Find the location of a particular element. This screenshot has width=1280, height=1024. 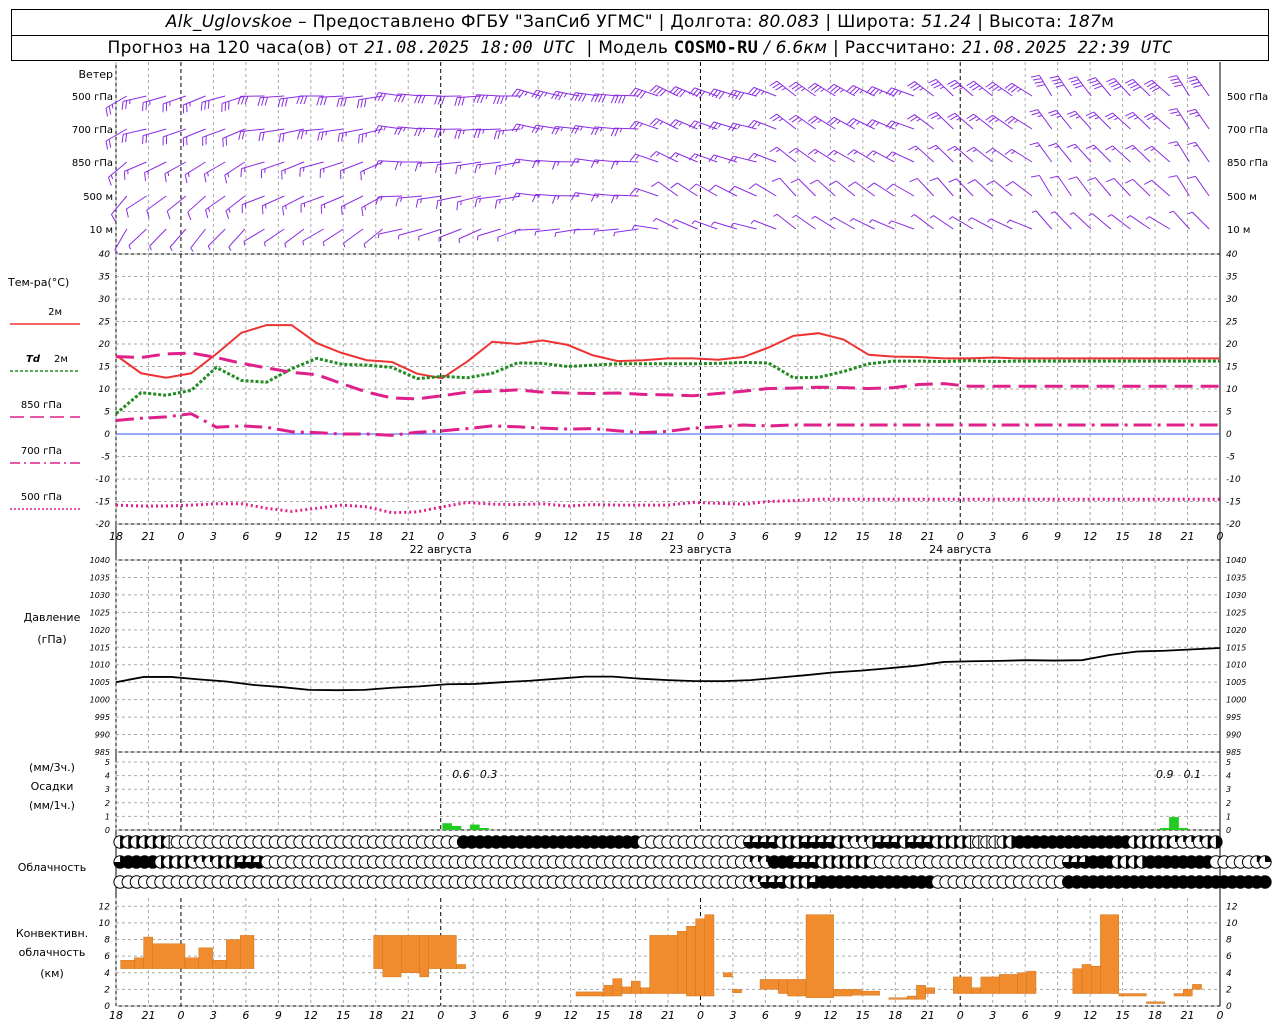

cloud-cover-symbol is located at coordinates (1216, 842).